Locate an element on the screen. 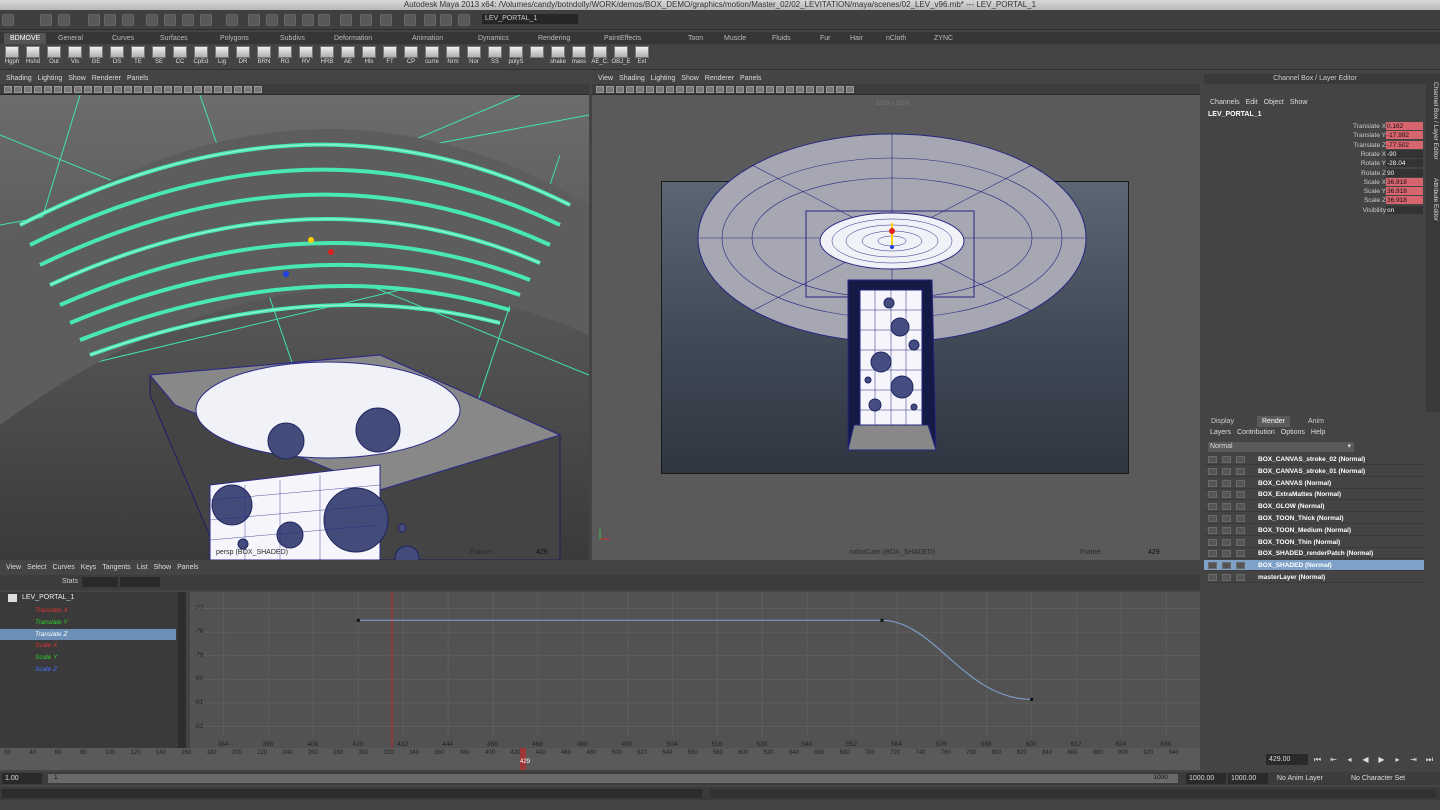 This screenshot has width=1440, height=810. layer-blend-select: Normal ▾ is located at coordinates (1281, 447).